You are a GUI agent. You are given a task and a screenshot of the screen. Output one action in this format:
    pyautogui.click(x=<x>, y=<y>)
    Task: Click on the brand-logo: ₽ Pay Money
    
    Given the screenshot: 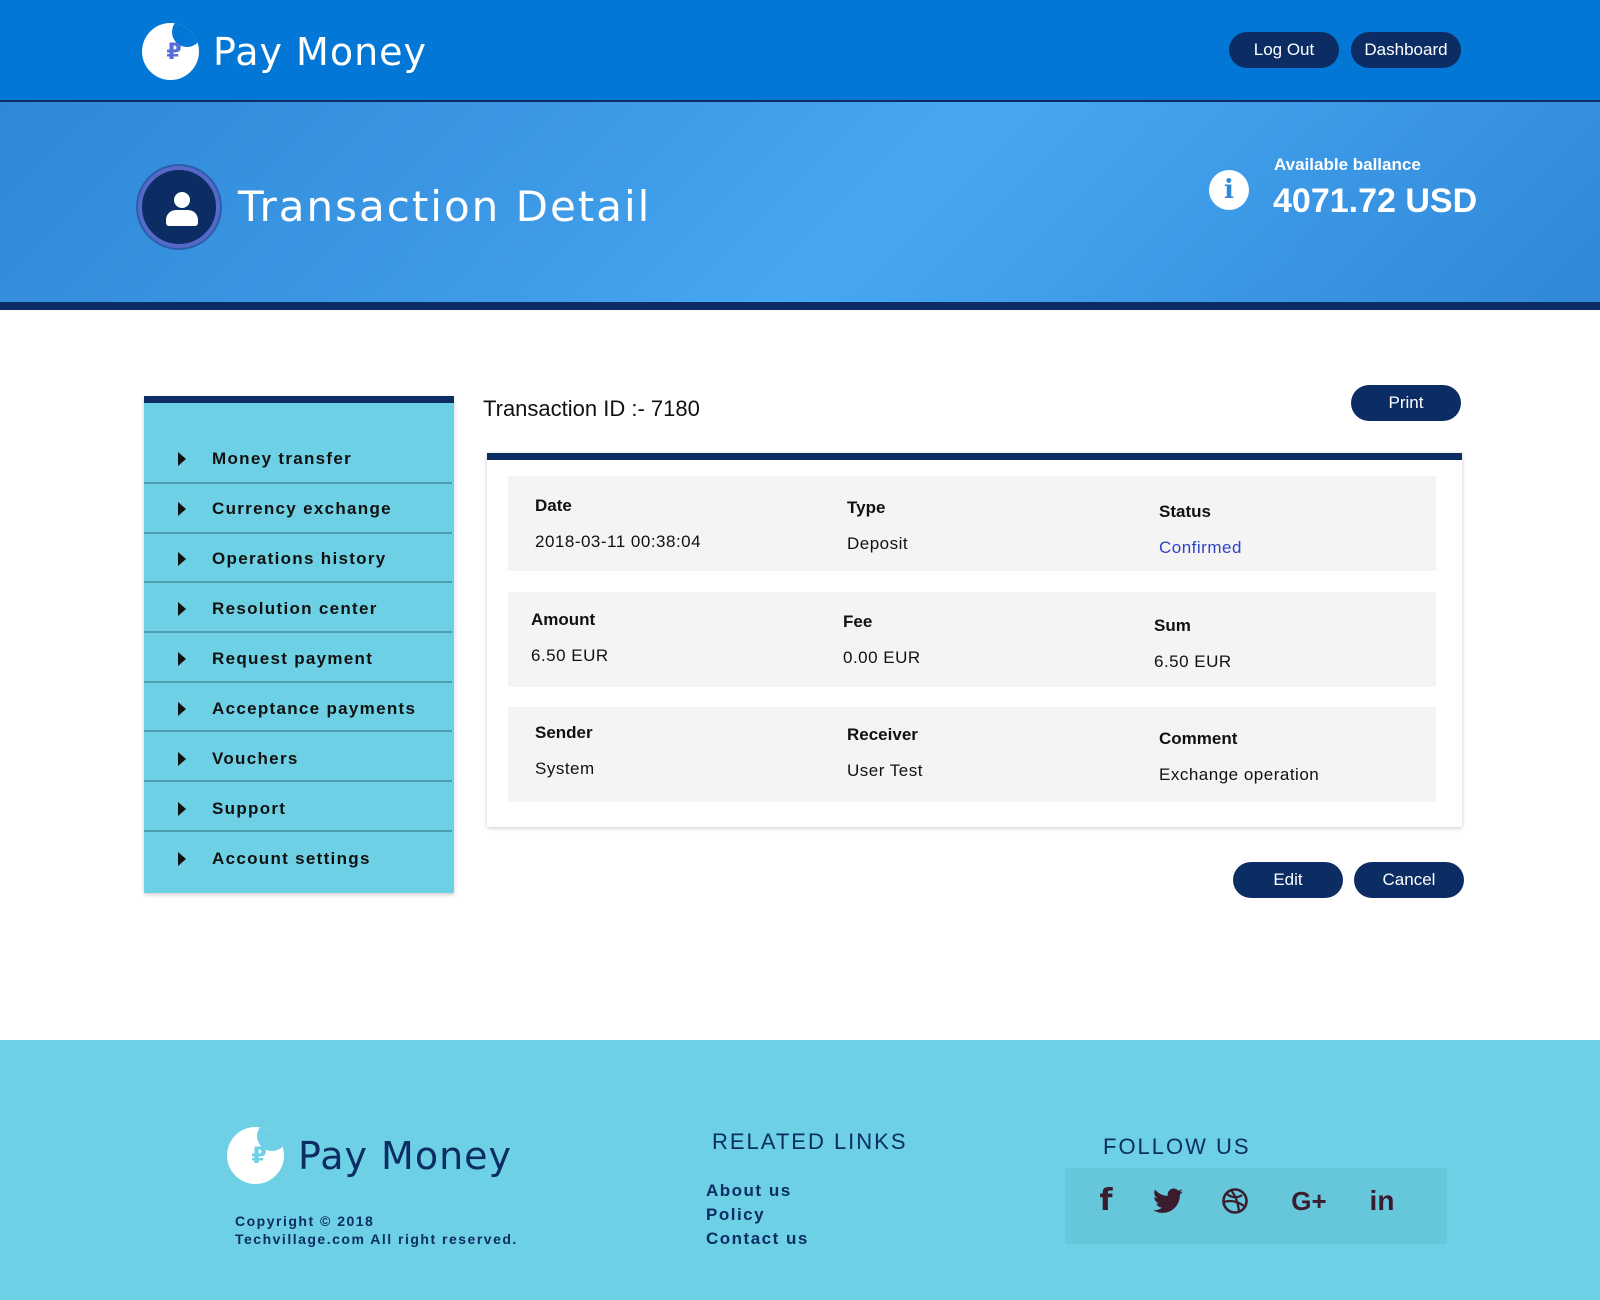 What is the action you would take?
    pyautogui.click(x=284, y=51)
    